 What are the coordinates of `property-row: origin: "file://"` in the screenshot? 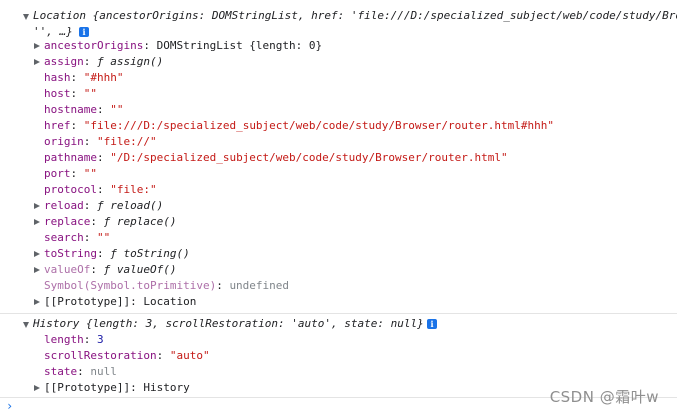 It's located at (100, 142).